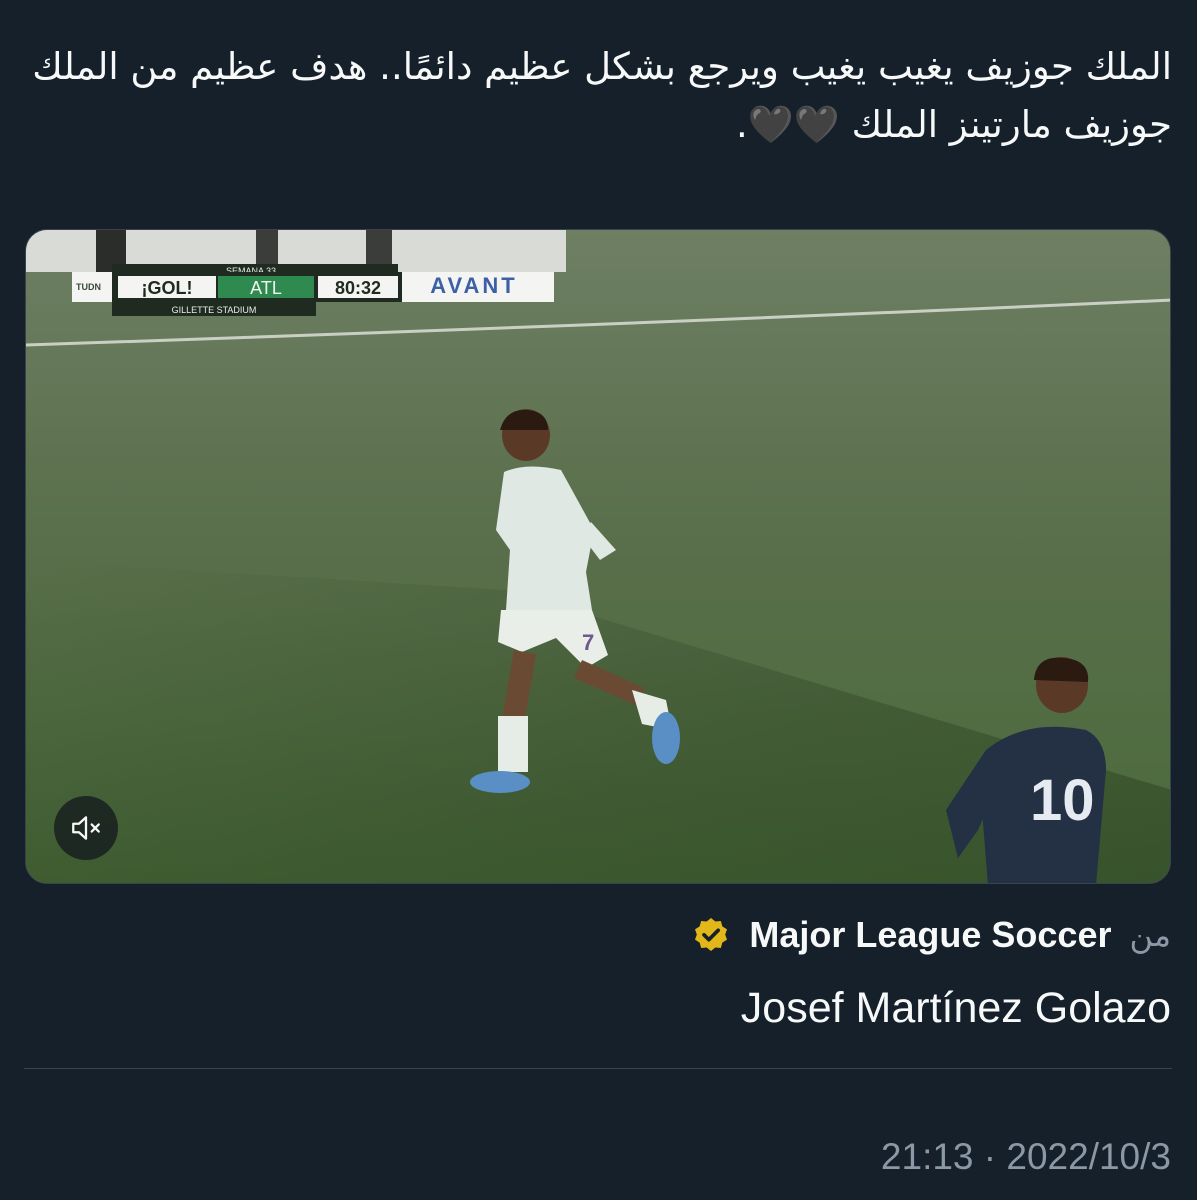  Describe the element at coordinates (88, 287) in the screenshot. I see `network-logo: TUDN` at that location.